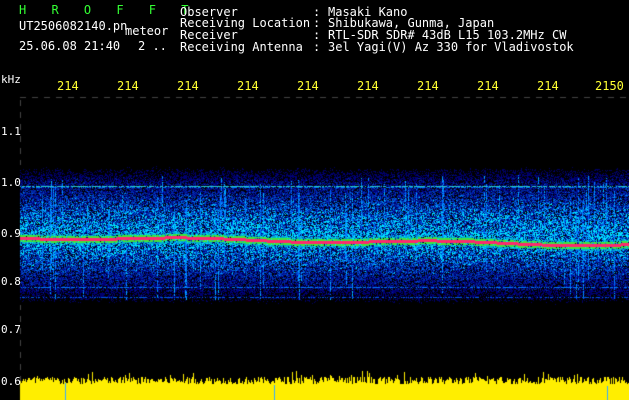  What do you see at coordinates (11, 131) in the screenshot?
I see `y-tick: 1.1` at bounding box center [11, 131].